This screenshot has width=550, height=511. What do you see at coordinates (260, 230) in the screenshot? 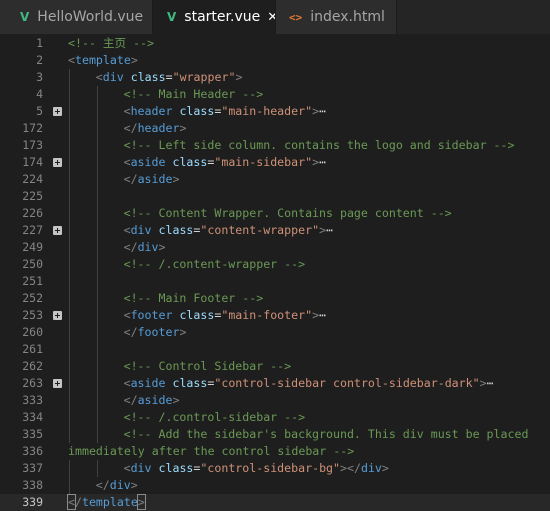
I see `code-token: "content-wrapper"` at bounding box center [260, 230].